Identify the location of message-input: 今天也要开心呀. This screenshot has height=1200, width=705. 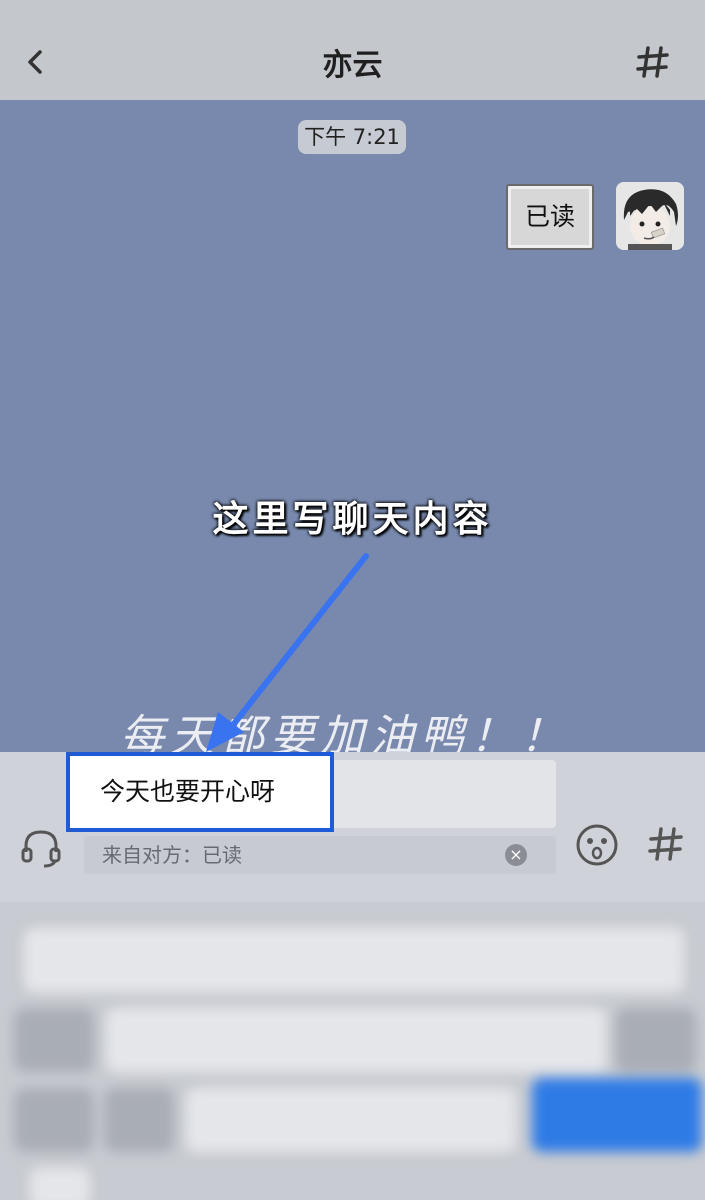
(200, 792).